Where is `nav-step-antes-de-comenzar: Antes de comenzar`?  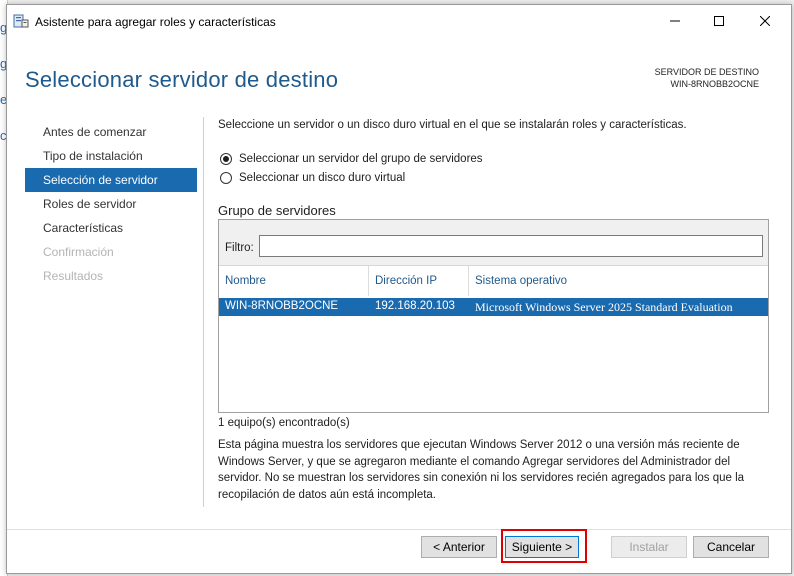
nav-step-antes-de-comenzar: Antes de comenzar is located at coordinates (111, 132).